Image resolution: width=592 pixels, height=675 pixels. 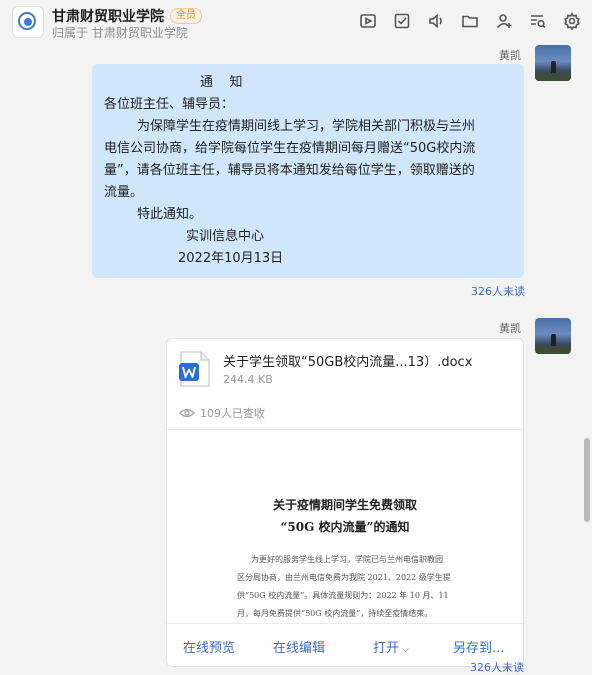 What do you see at coordinates (344, 577) in the screenshot?
I see `preview-text-line: 区分局协商，由兰州电信免费为我院 2021、2022 级学生提` at bounding box center [344, 577].